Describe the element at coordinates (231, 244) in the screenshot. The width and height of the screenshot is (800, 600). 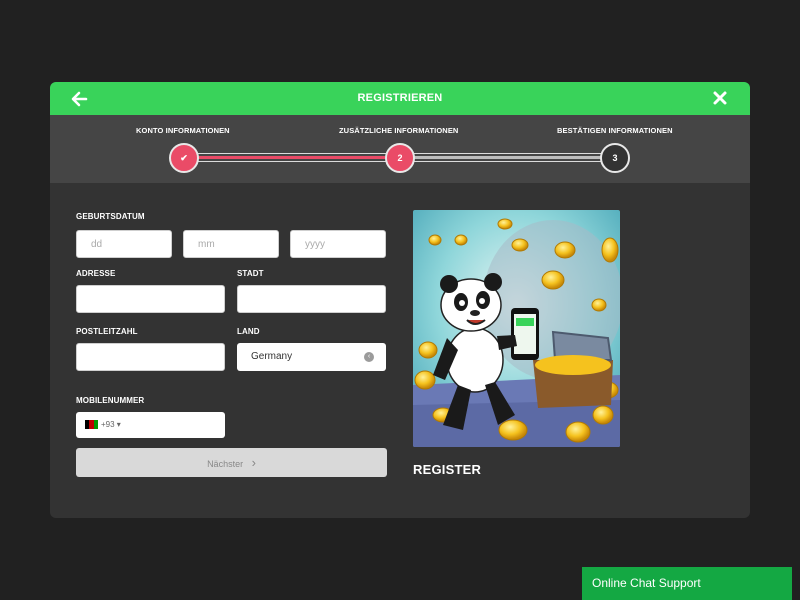
I see `birth-month-input` at that location.